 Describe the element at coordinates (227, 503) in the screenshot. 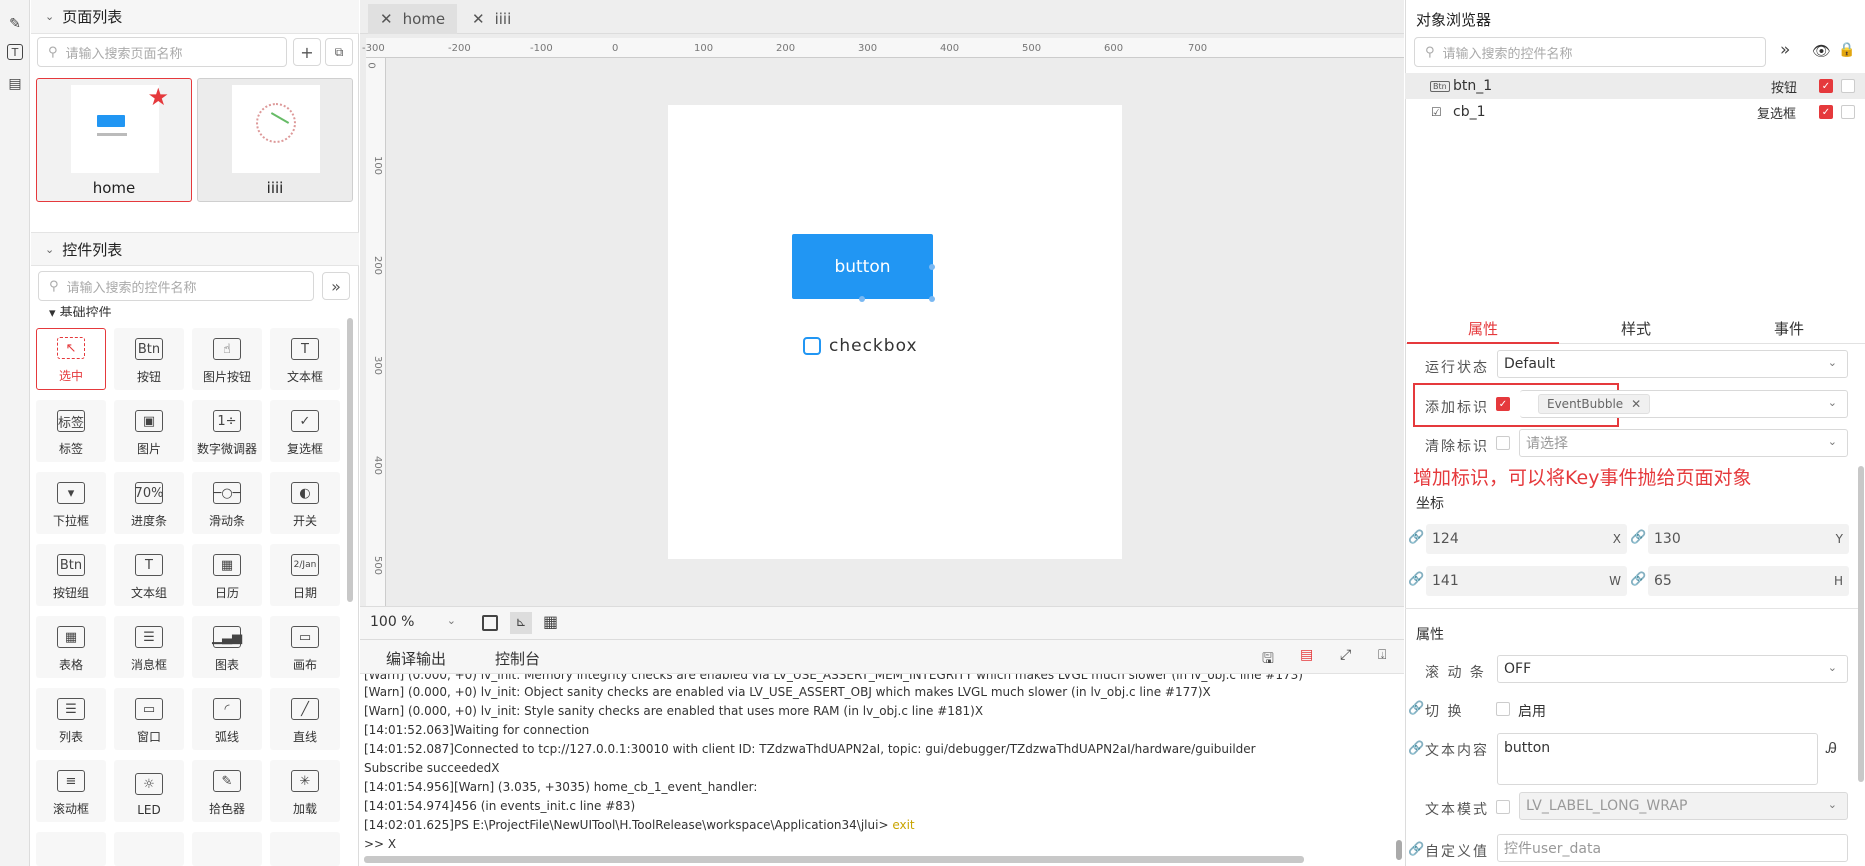

I see `widget-item: ─○─ 滑动条` at that location.